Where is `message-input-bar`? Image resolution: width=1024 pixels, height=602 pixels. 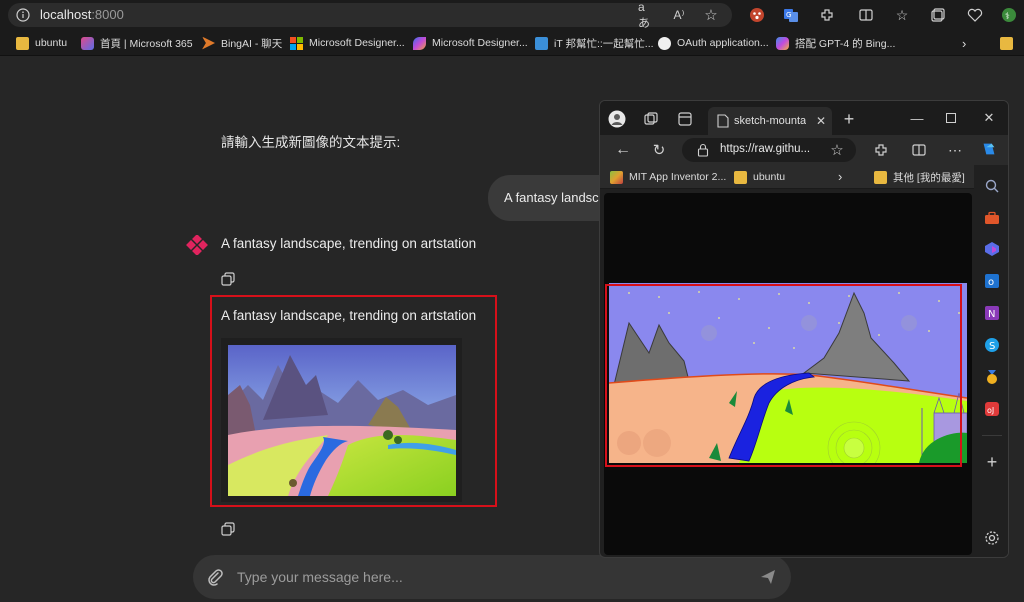
message-input-bar is located at coordinates (492, 577).